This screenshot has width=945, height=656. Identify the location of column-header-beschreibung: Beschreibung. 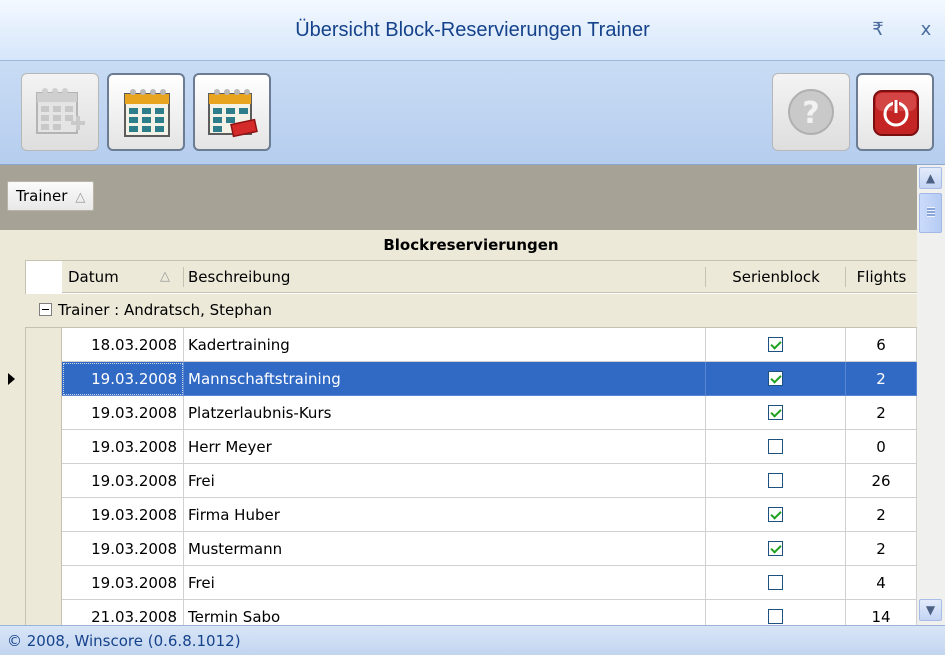
(445, 277).